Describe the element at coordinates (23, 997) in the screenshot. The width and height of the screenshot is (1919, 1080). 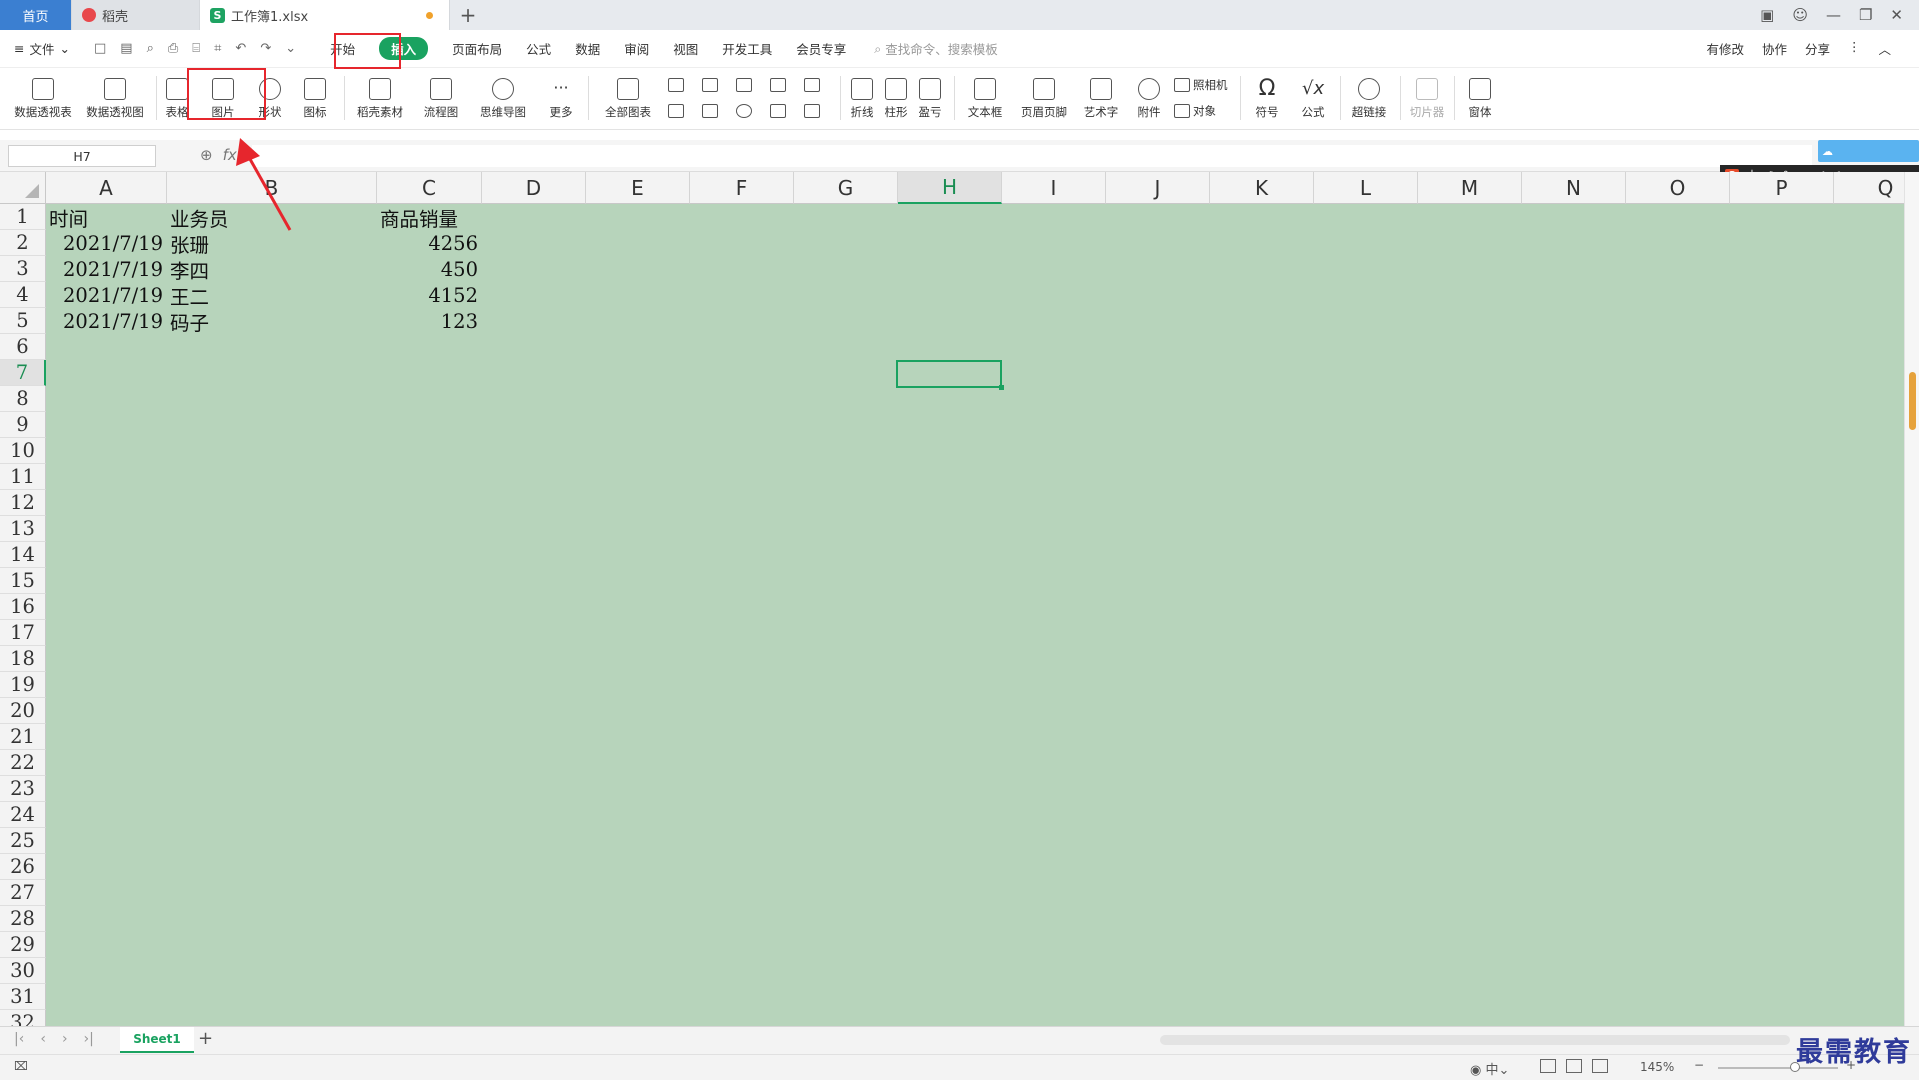
I see `row-header-31: 31` at that location.